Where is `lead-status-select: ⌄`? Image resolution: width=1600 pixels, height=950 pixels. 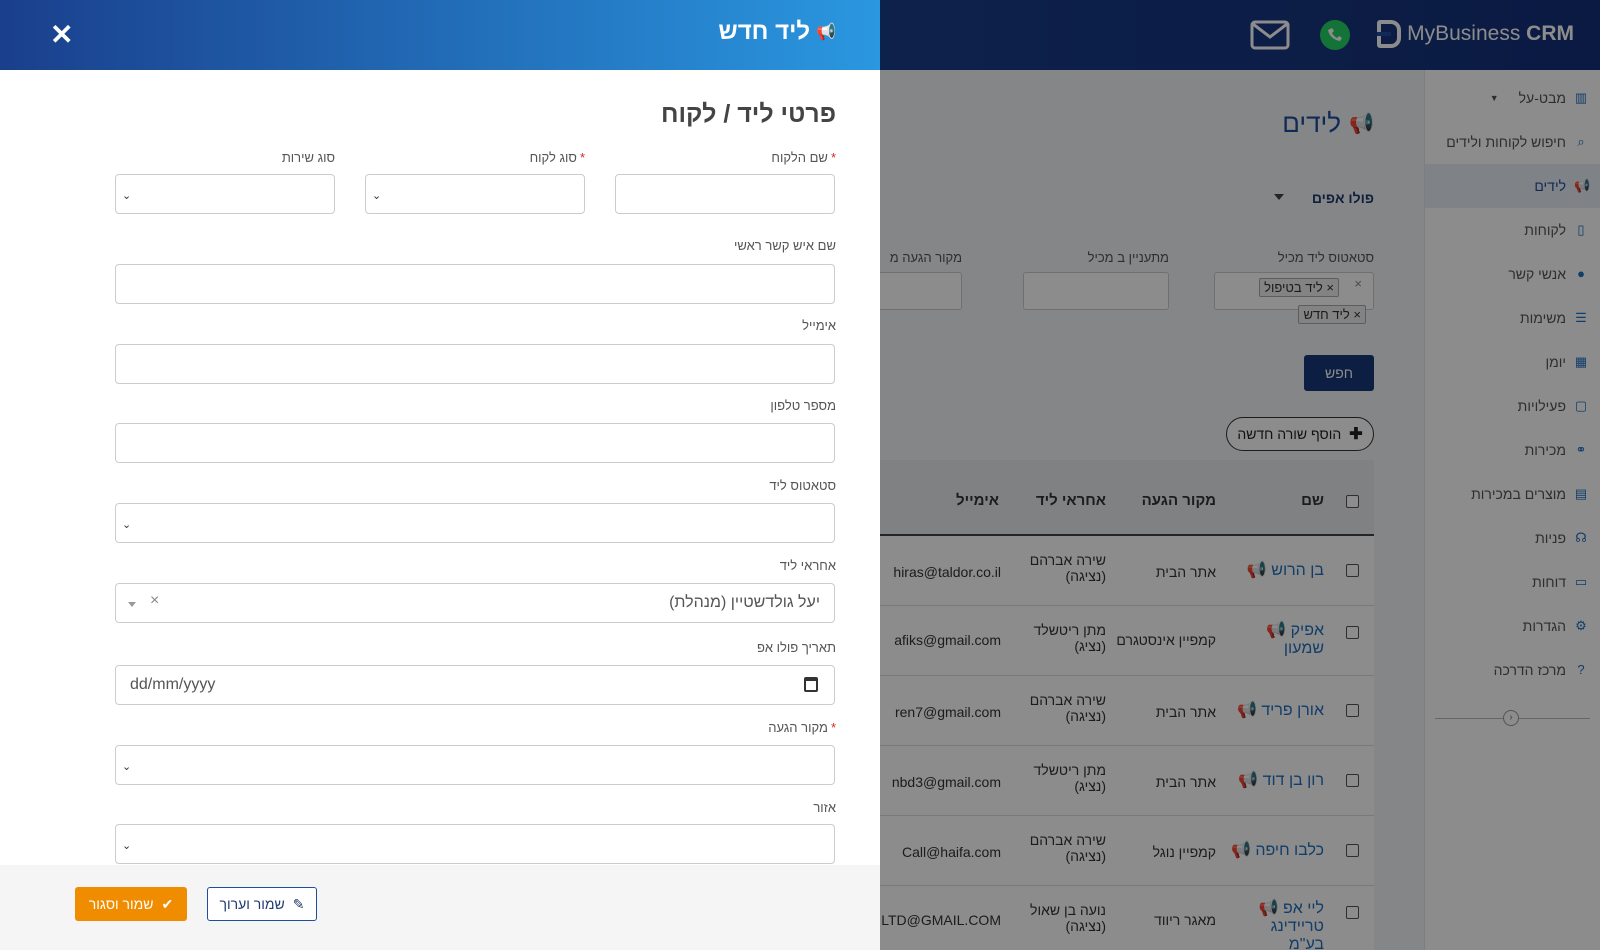
lead-status-select: ⌄ is located at coordinates (475, 523).